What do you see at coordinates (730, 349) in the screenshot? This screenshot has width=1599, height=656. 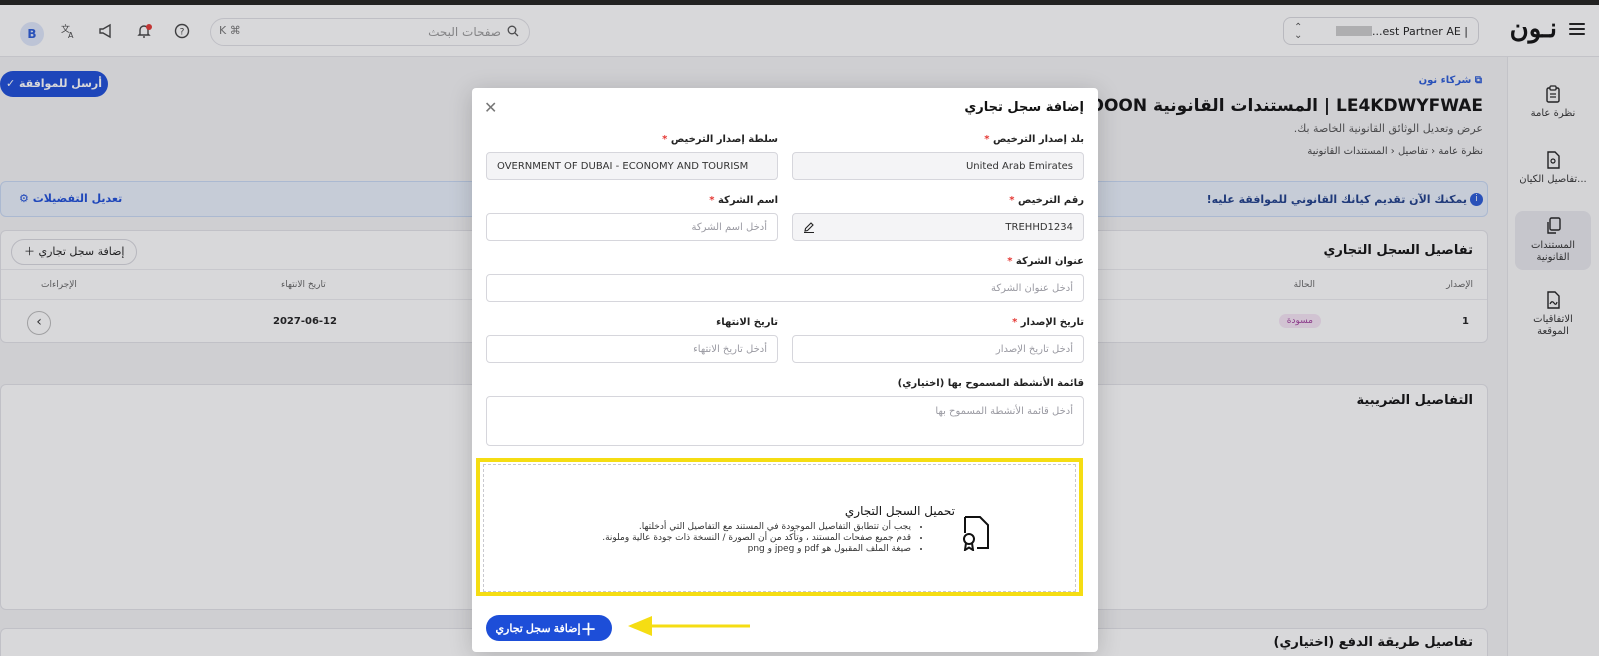 I see `expiry-date-placeholder: أدخل تاريخ الانتهاء` at bounding box center [730, 349].